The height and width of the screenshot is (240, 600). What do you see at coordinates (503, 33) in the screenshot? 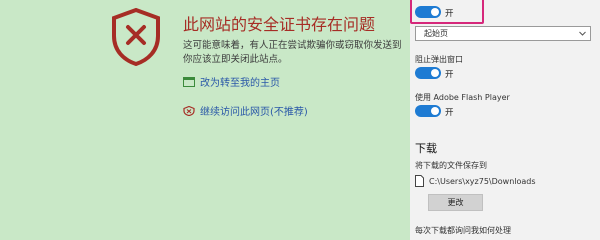
I see `startup-select: 起始页` at bounding box center [503, 33].